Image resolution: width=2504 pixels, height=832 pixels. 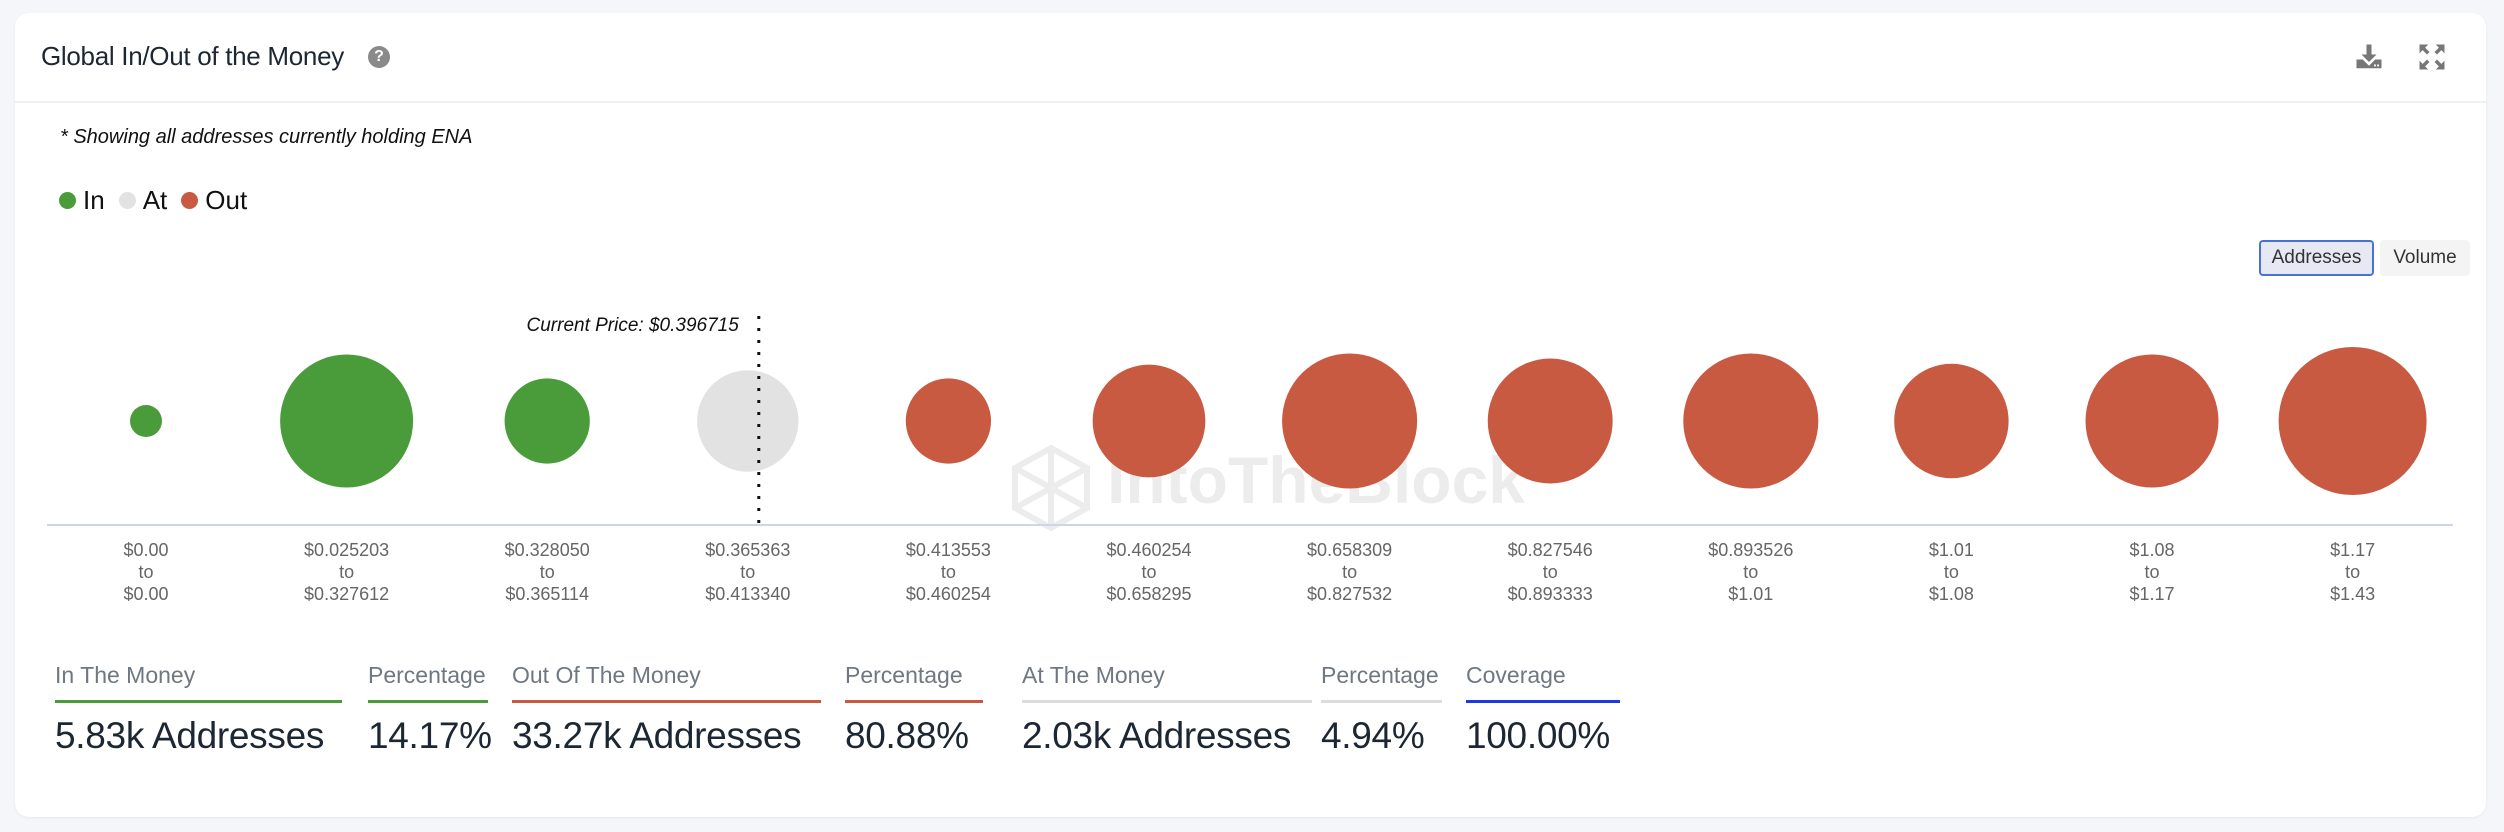 I want to click on tick-label-from: $1.08, so click(x=2151, y=550).